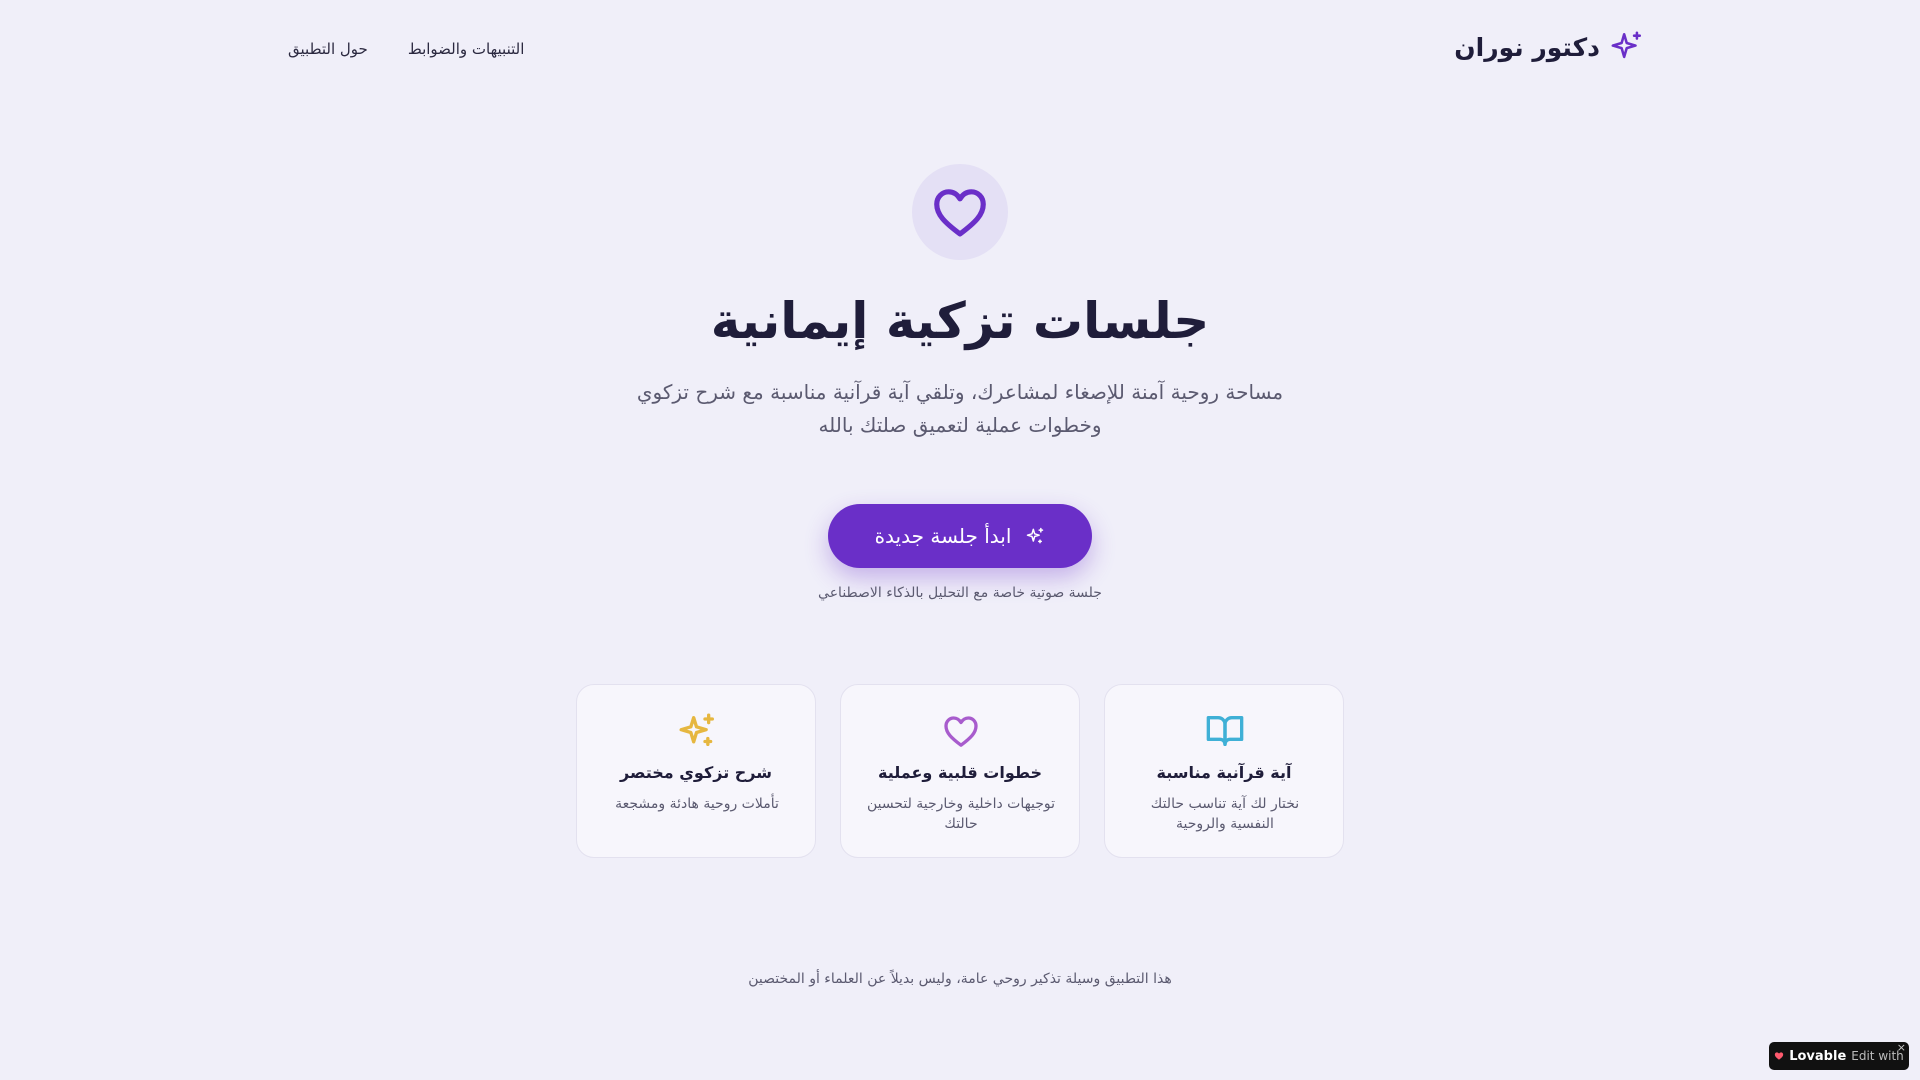  I want to click on brand-logo: دكتور نوران, so click(1549, 47).